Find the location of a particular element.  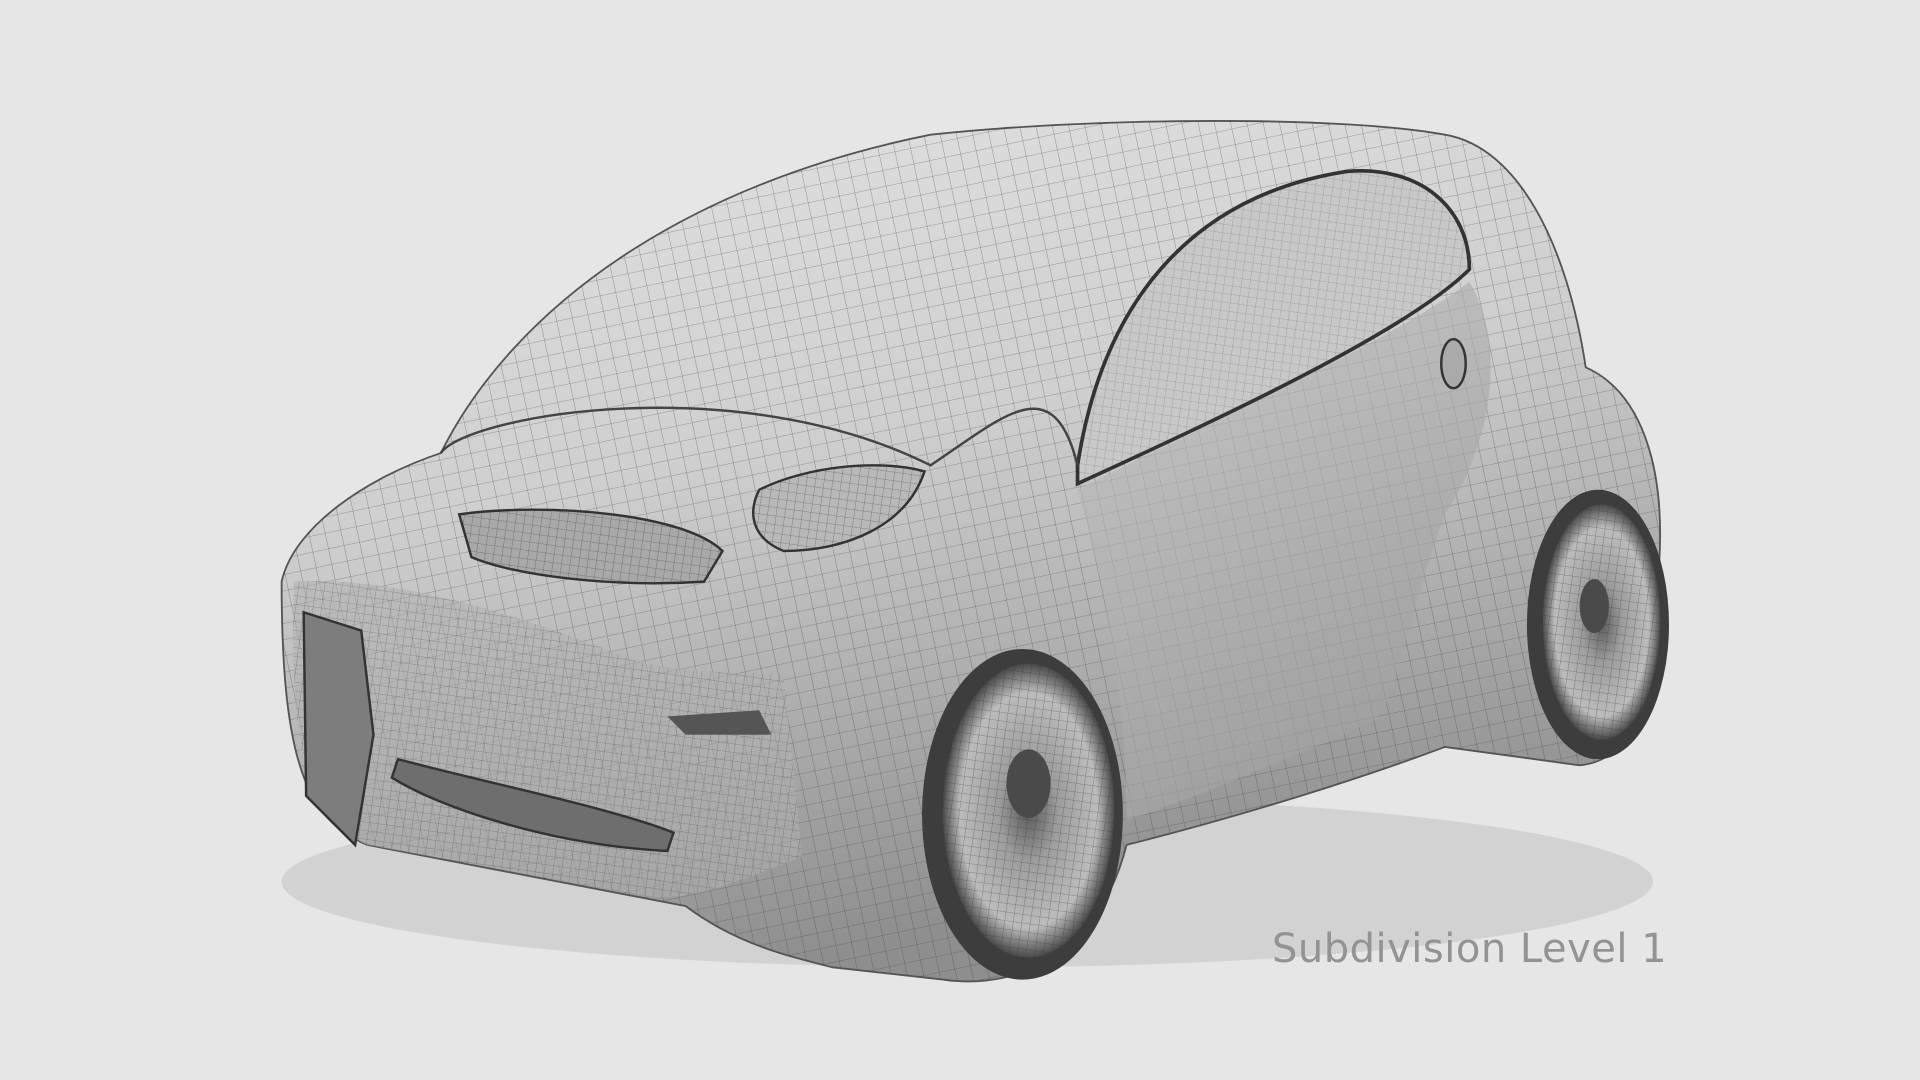

fuel-cap is located at coordinates (1453, 363).